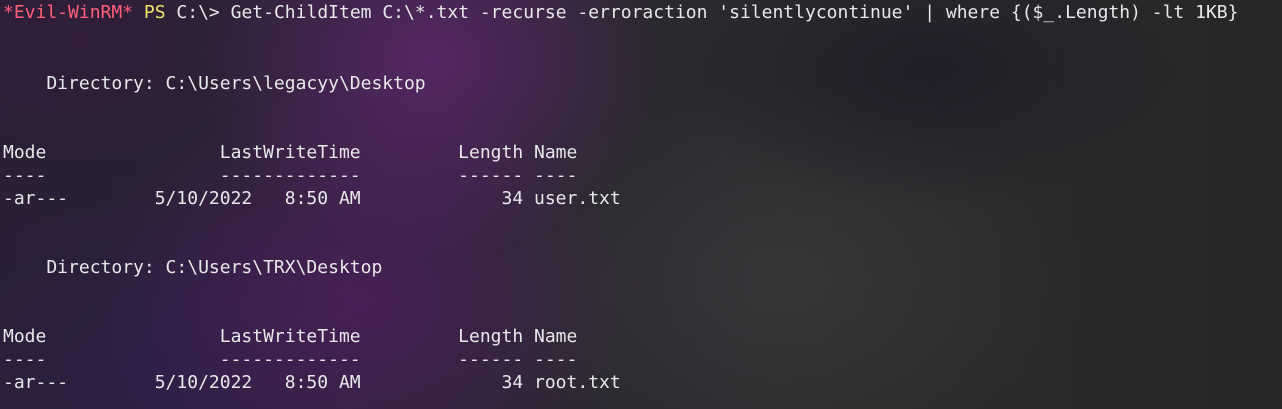  I want to click on table-row: -ar--- 5/10/2022 8:50 AM 34 user.txt, so click(312, 198).